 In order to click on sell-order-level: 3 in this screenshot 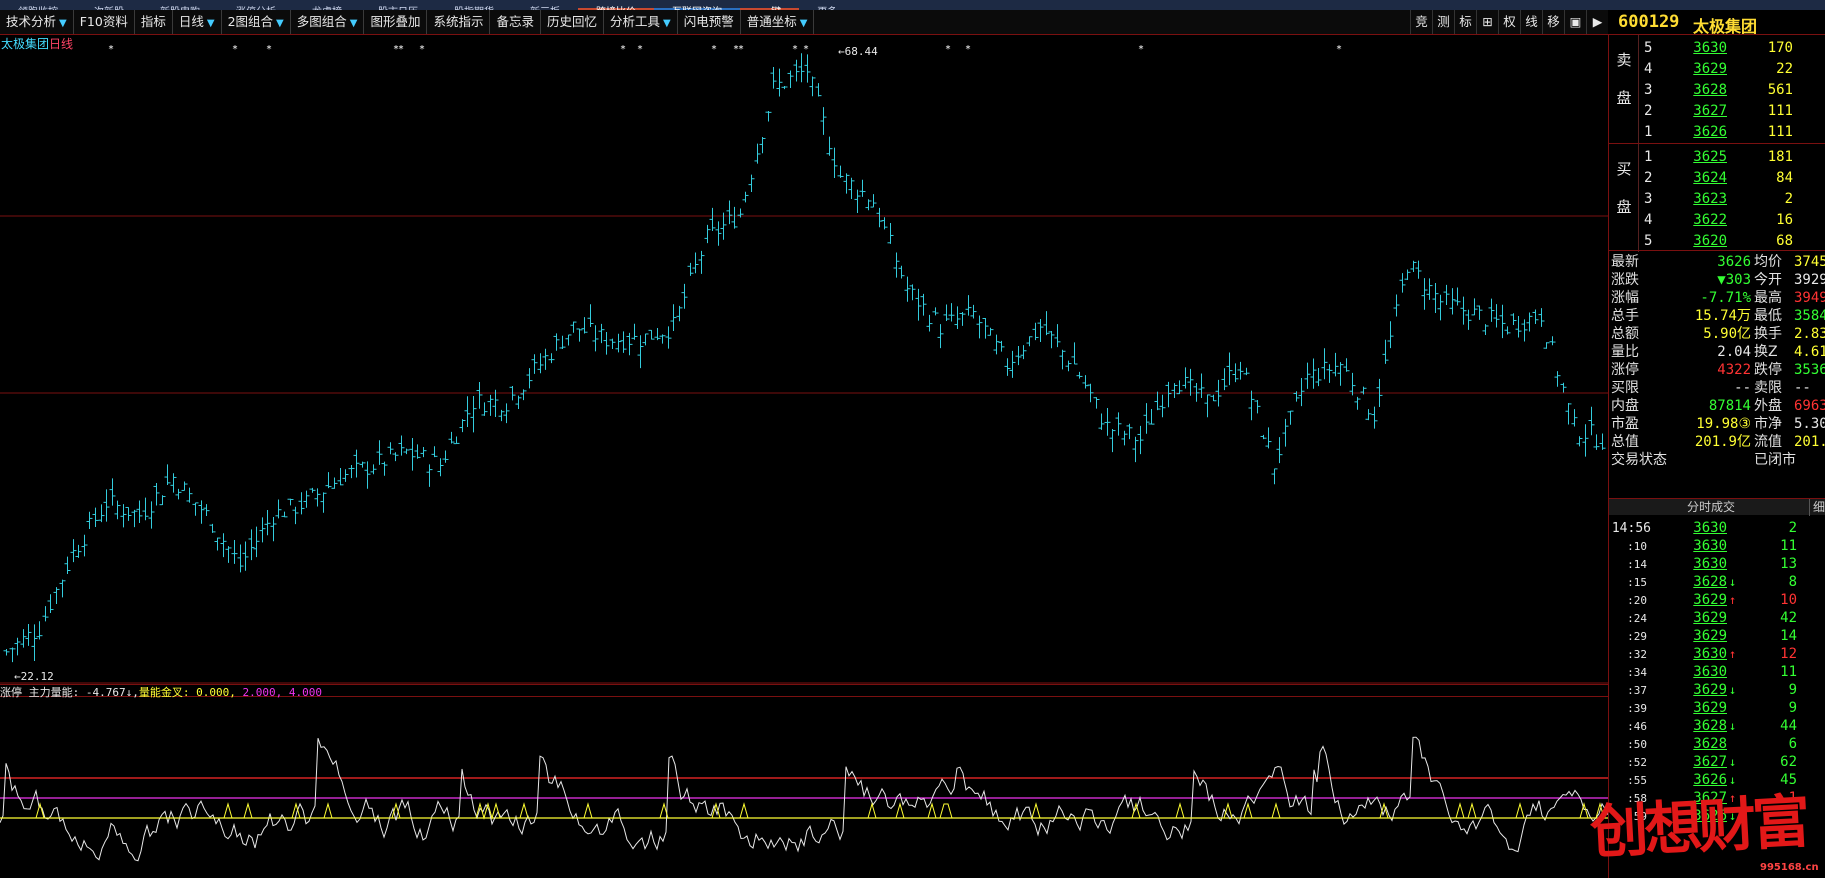, I will do `click(1648, 90)`.